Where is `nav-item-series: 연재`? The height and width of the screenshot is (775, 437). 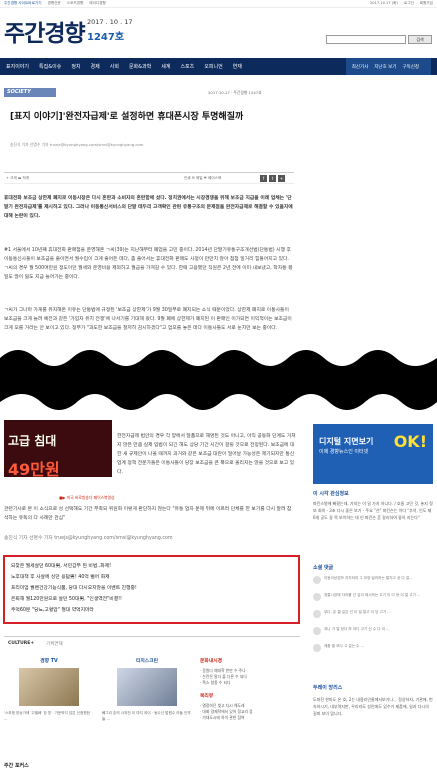
nav-item-series: 연재 is located at coordinates (237, 66).